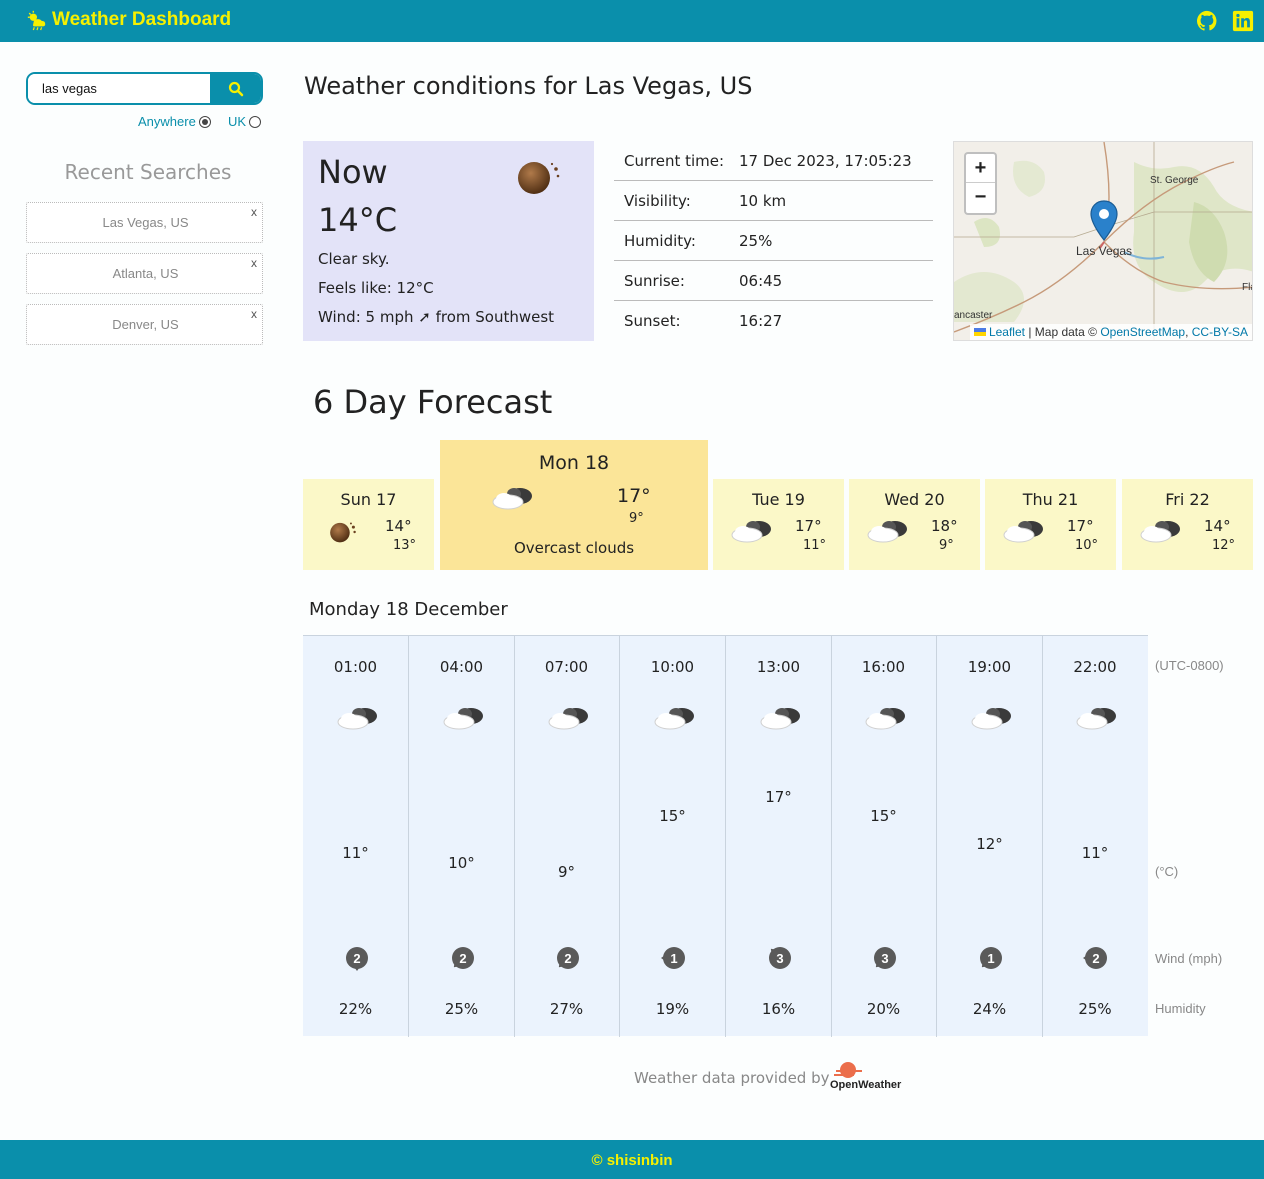  I want to click on zoom-in-button: +, so click(980, 168).